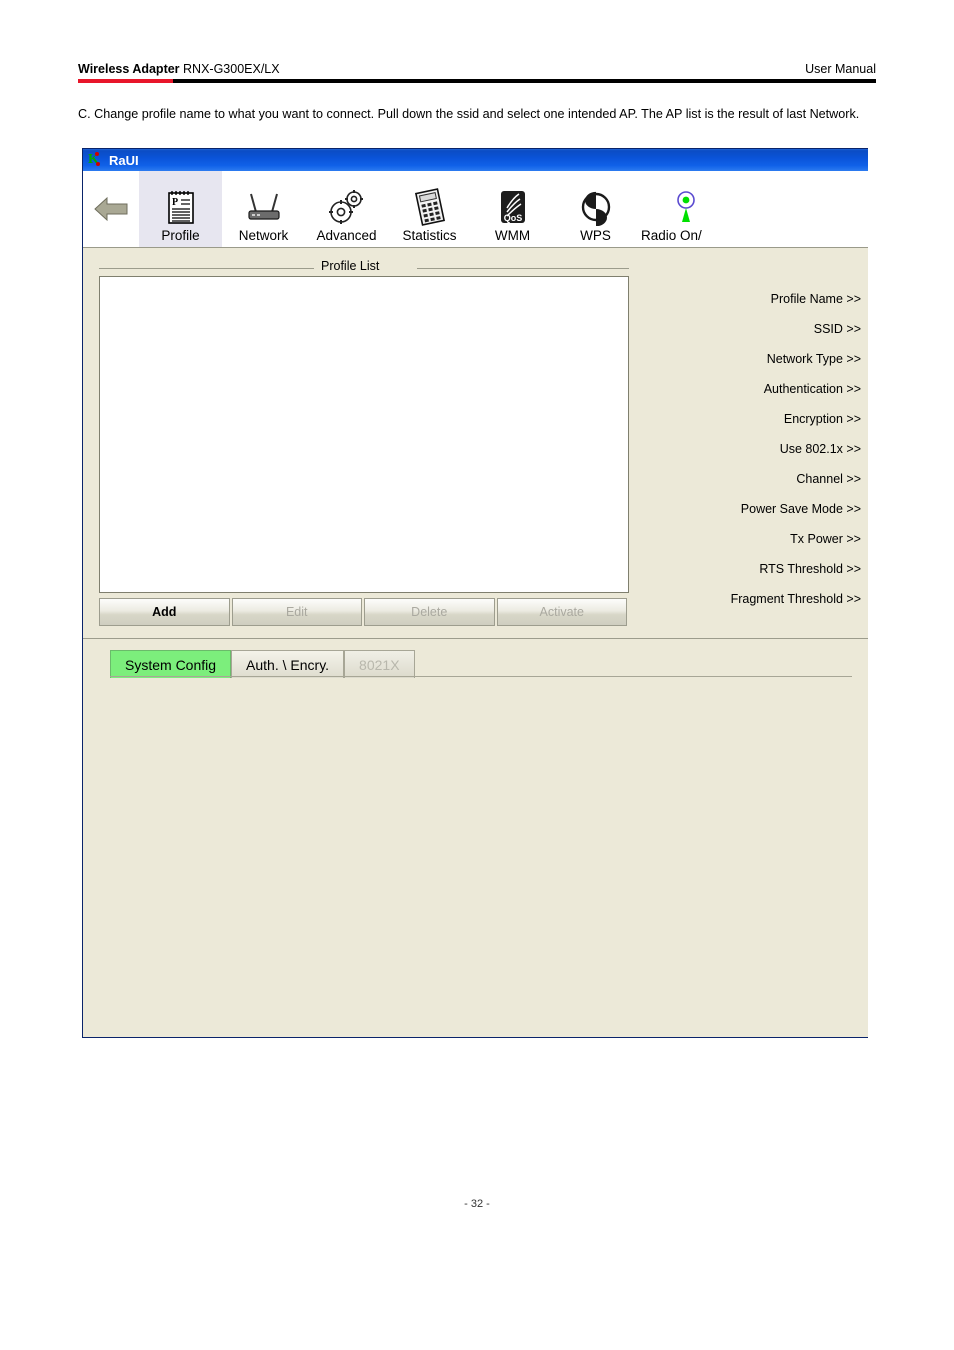  What do you see at coordinates (810, 569) in the screenshot?
I see `detail-label-rts-threshold: RTS Threshold >>` at bounding box center [810, 569].